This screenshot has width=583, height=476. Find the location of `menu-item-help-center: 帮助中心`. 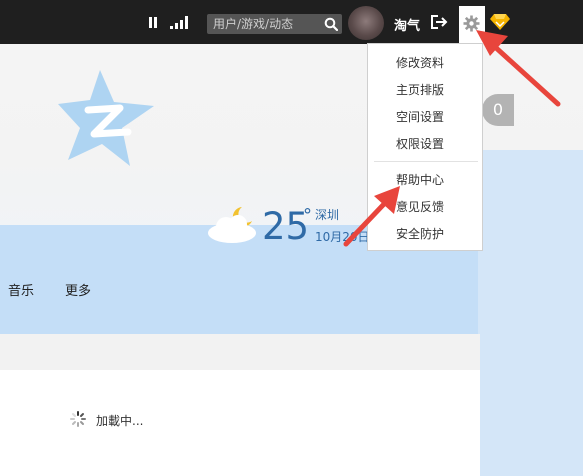

menu-item-help-center: 帮助中心 is located at coordinates (425, 180).